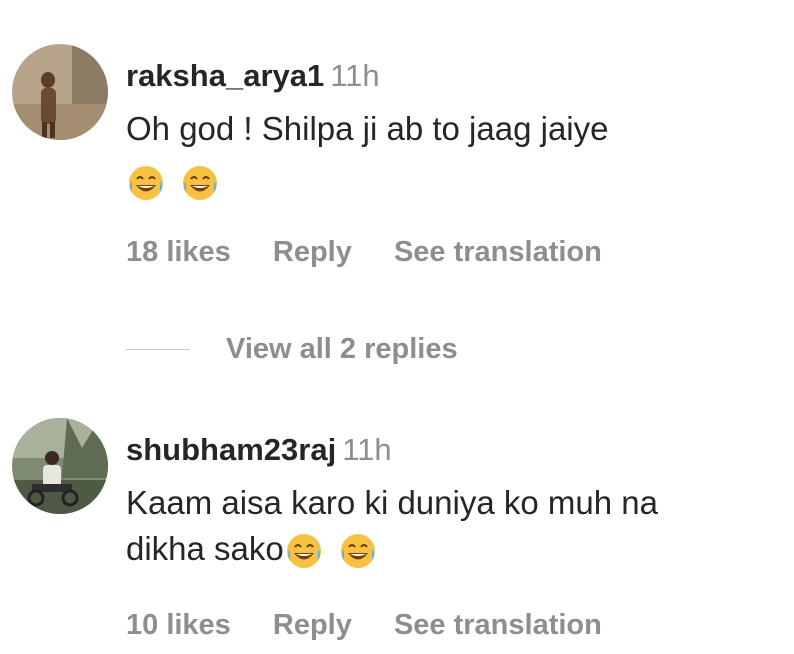 The image size is (794, 654). What do you see at coordinates (456, 155) in the screenshot?
I see `comment-text: Oh god ! Shilpa ji ab to jaag jaiye` at bounding box center [456, 155].